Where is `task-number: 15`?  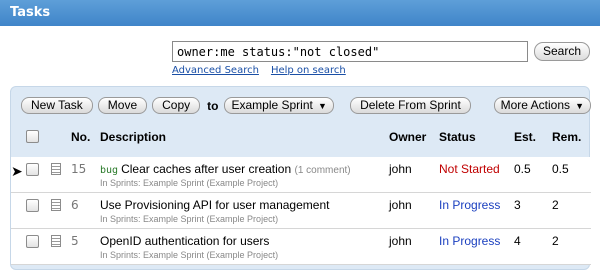
task-number: 15 is located at coordinates (79, 169).